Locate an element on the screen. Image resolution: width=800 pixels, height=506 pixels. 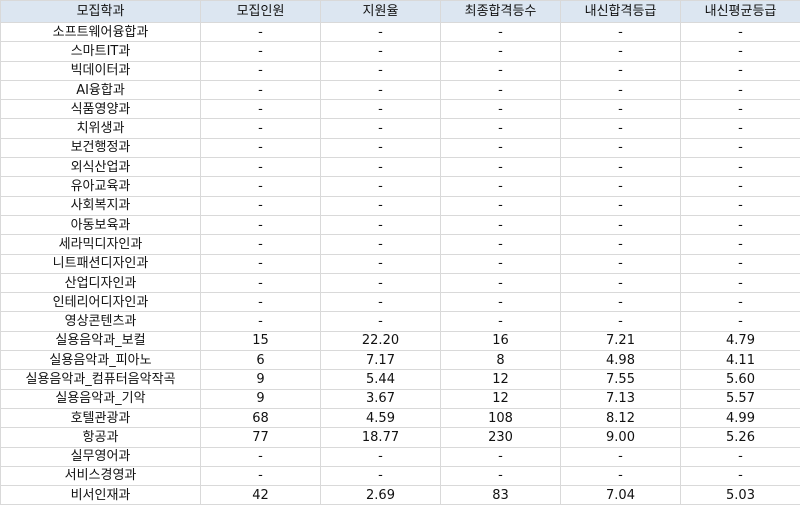
table-row: 실용음악과_컴퓨터음악작곡 9 5.44 12 7.55 5.60 is located at coordinates (400, 379).